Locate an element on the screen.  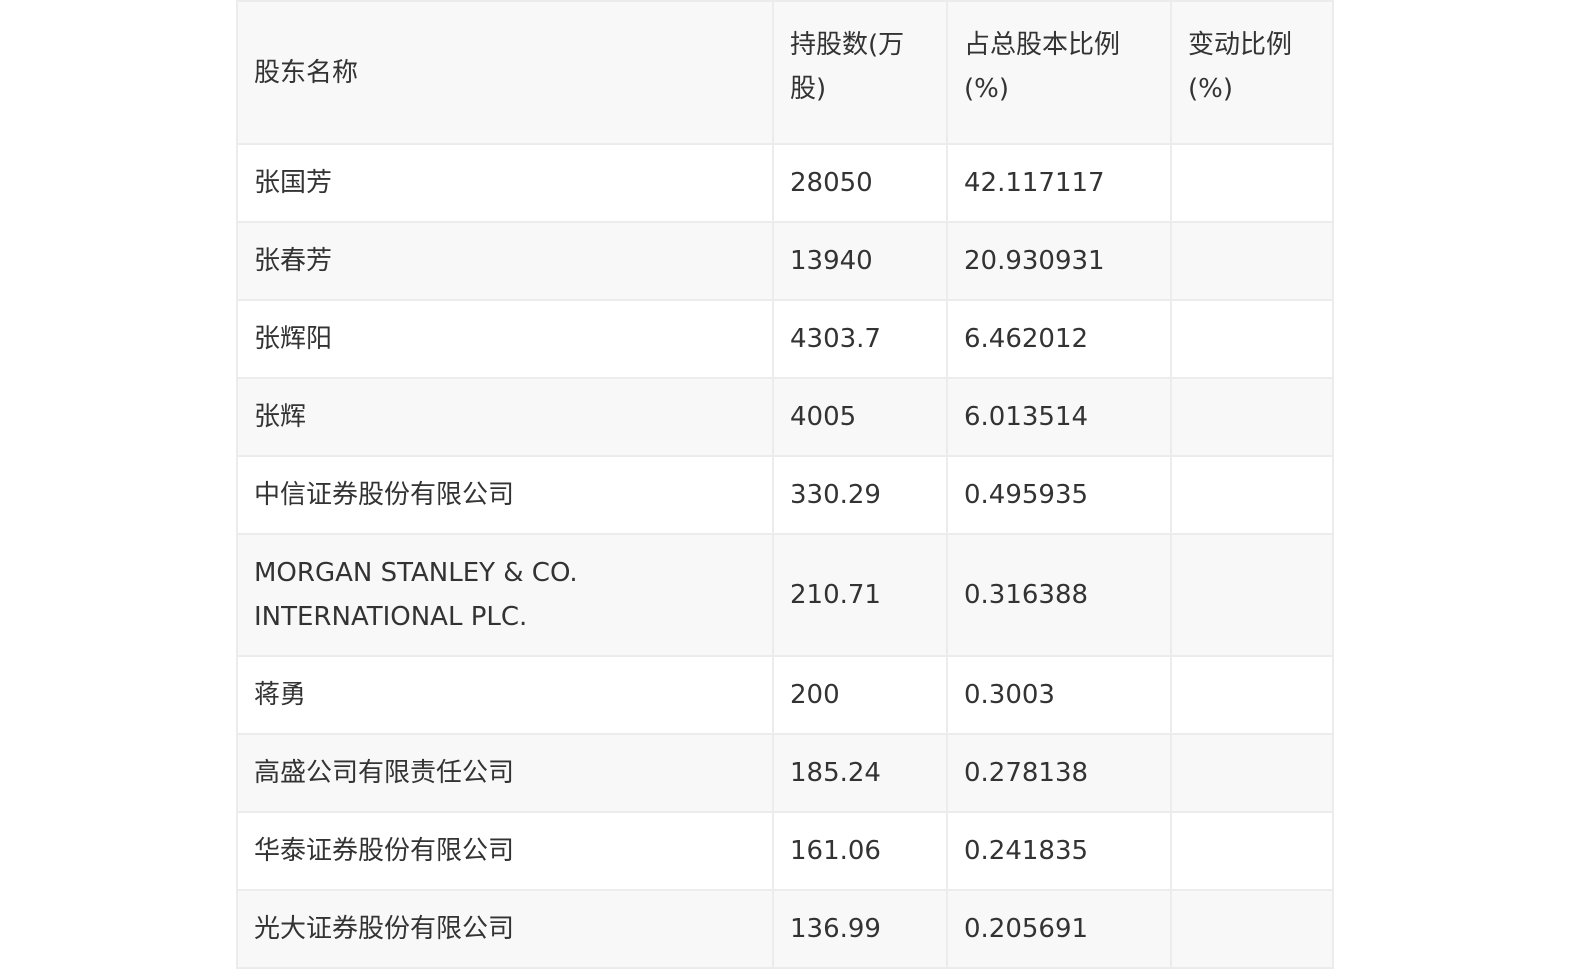
table-row: 华泰证券股份有限公司 161.06 0.241835 is located at coordinates (785, 851).